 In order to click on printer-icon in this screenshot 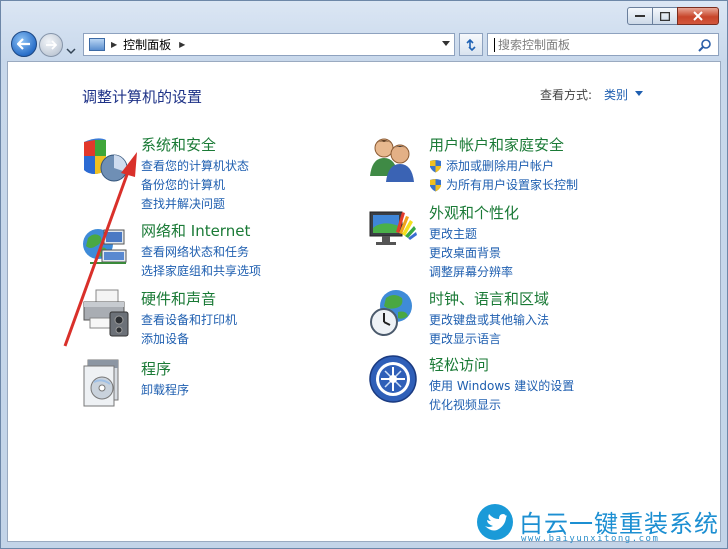, I will do `click(105, 313)`.